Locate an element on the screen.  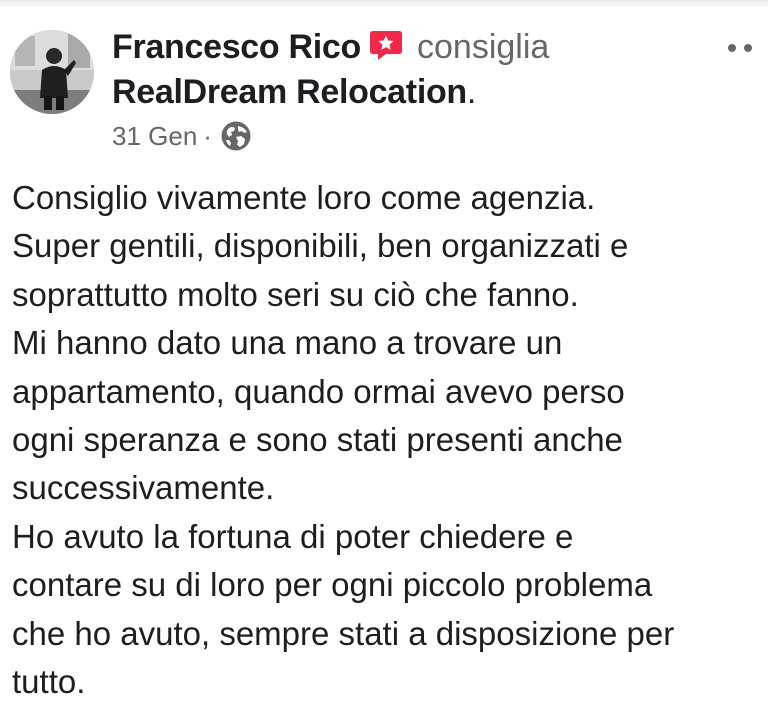
post-text-line: appartamento, quando ormai avevo perso is located at coordinates (318, 391).